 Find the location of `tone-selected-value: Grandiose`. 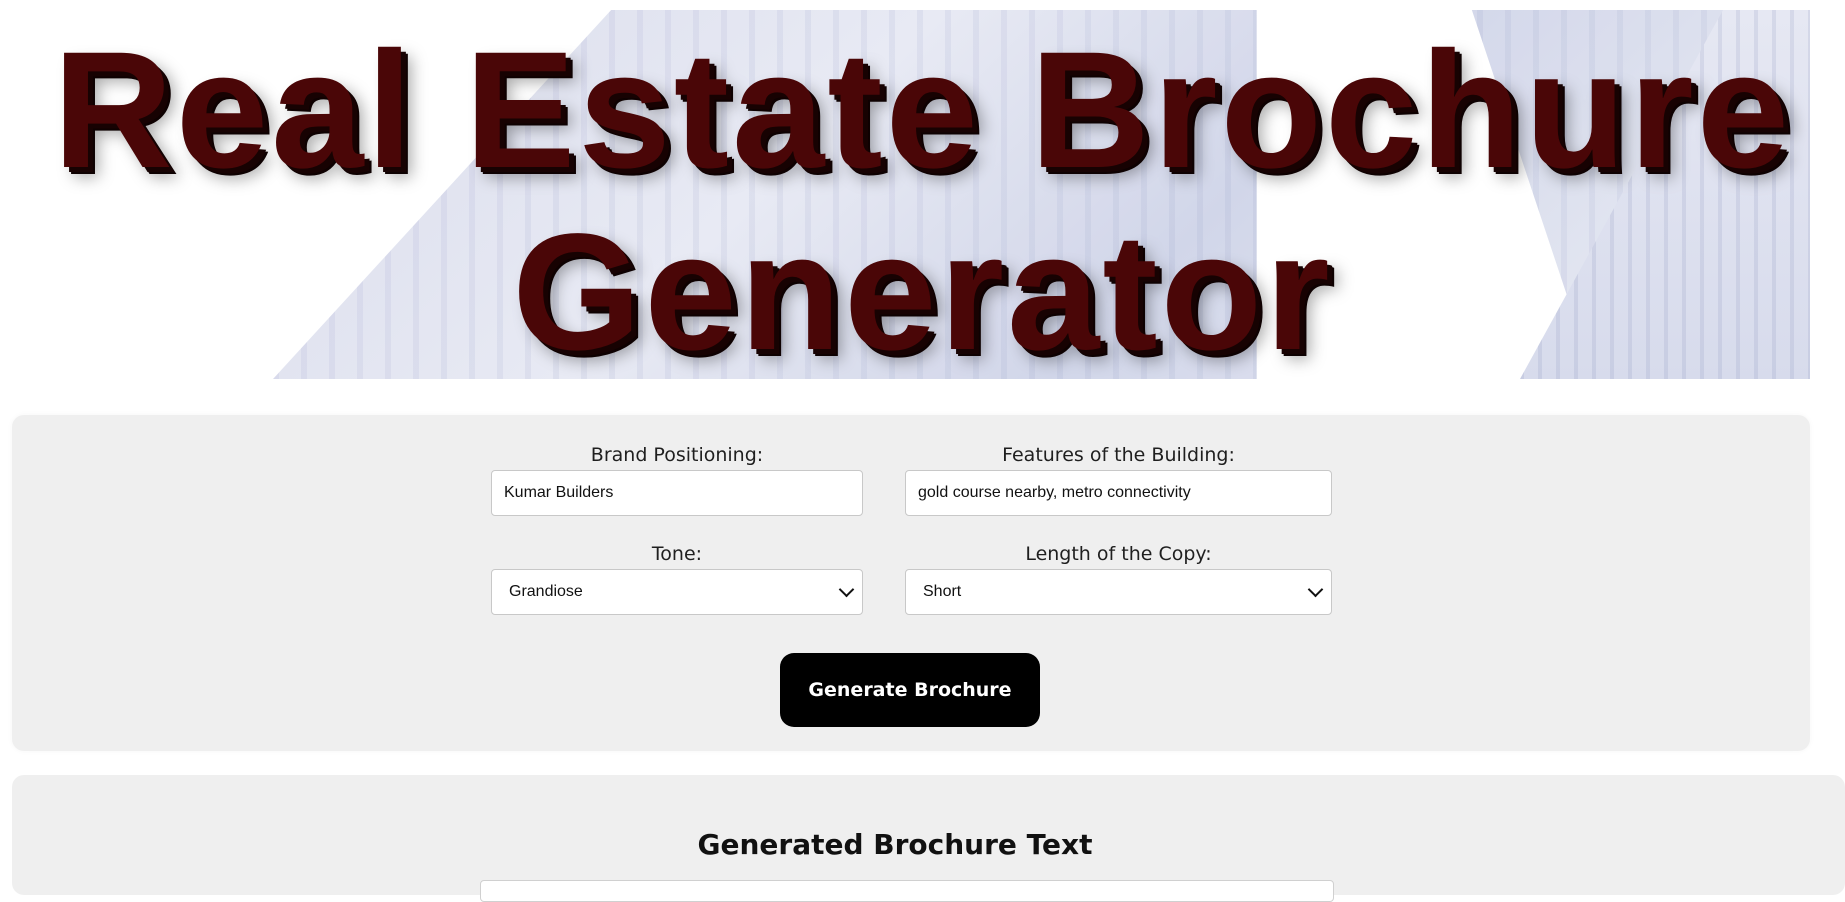

tone-selected-value: Grandiose is located at coordinates (546, 591).